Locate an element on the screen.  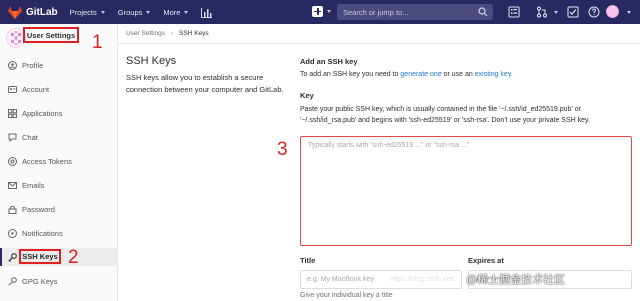
search-icon is located at coordinates (483, 12).